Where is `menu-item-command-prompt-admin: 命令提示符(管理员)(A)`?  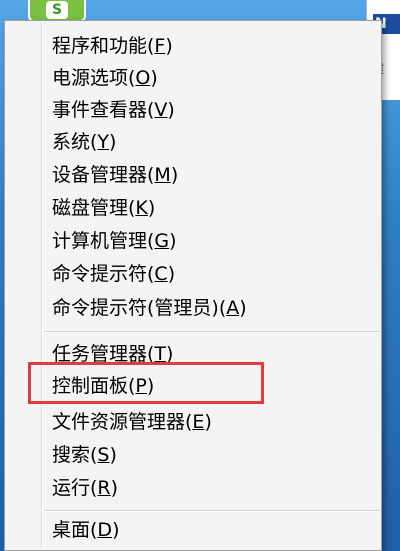
menu-item-command-prompt-admin: 命令提示符(管理员)(A) is located at coordinates (149, 308).